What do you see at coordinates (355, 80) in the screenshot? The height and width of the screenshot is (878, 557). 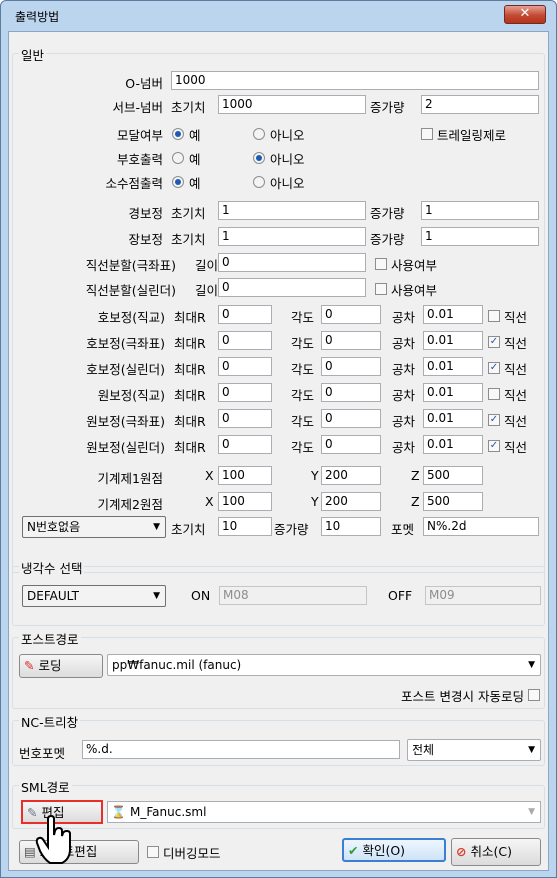 I see `onum-input: 1000` at bounding box center [355, 80].